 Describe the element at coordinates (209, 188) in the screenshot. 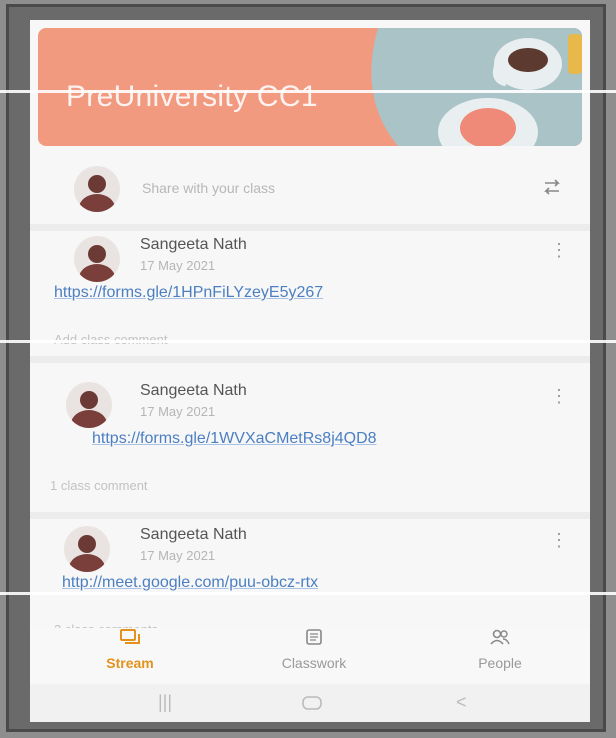

I see `share-placeholder: Share with your class` at that location.